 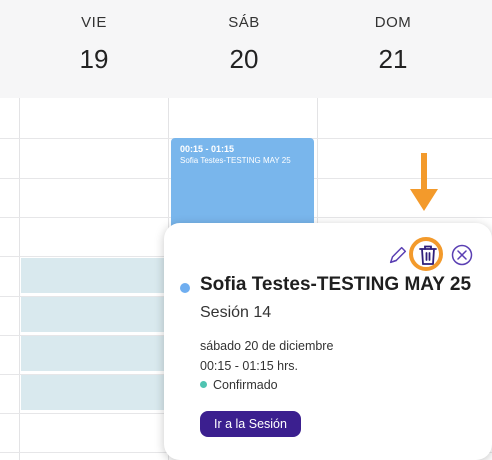 I want to click on session-number: Sesión 14, so click(x=236, y=312).